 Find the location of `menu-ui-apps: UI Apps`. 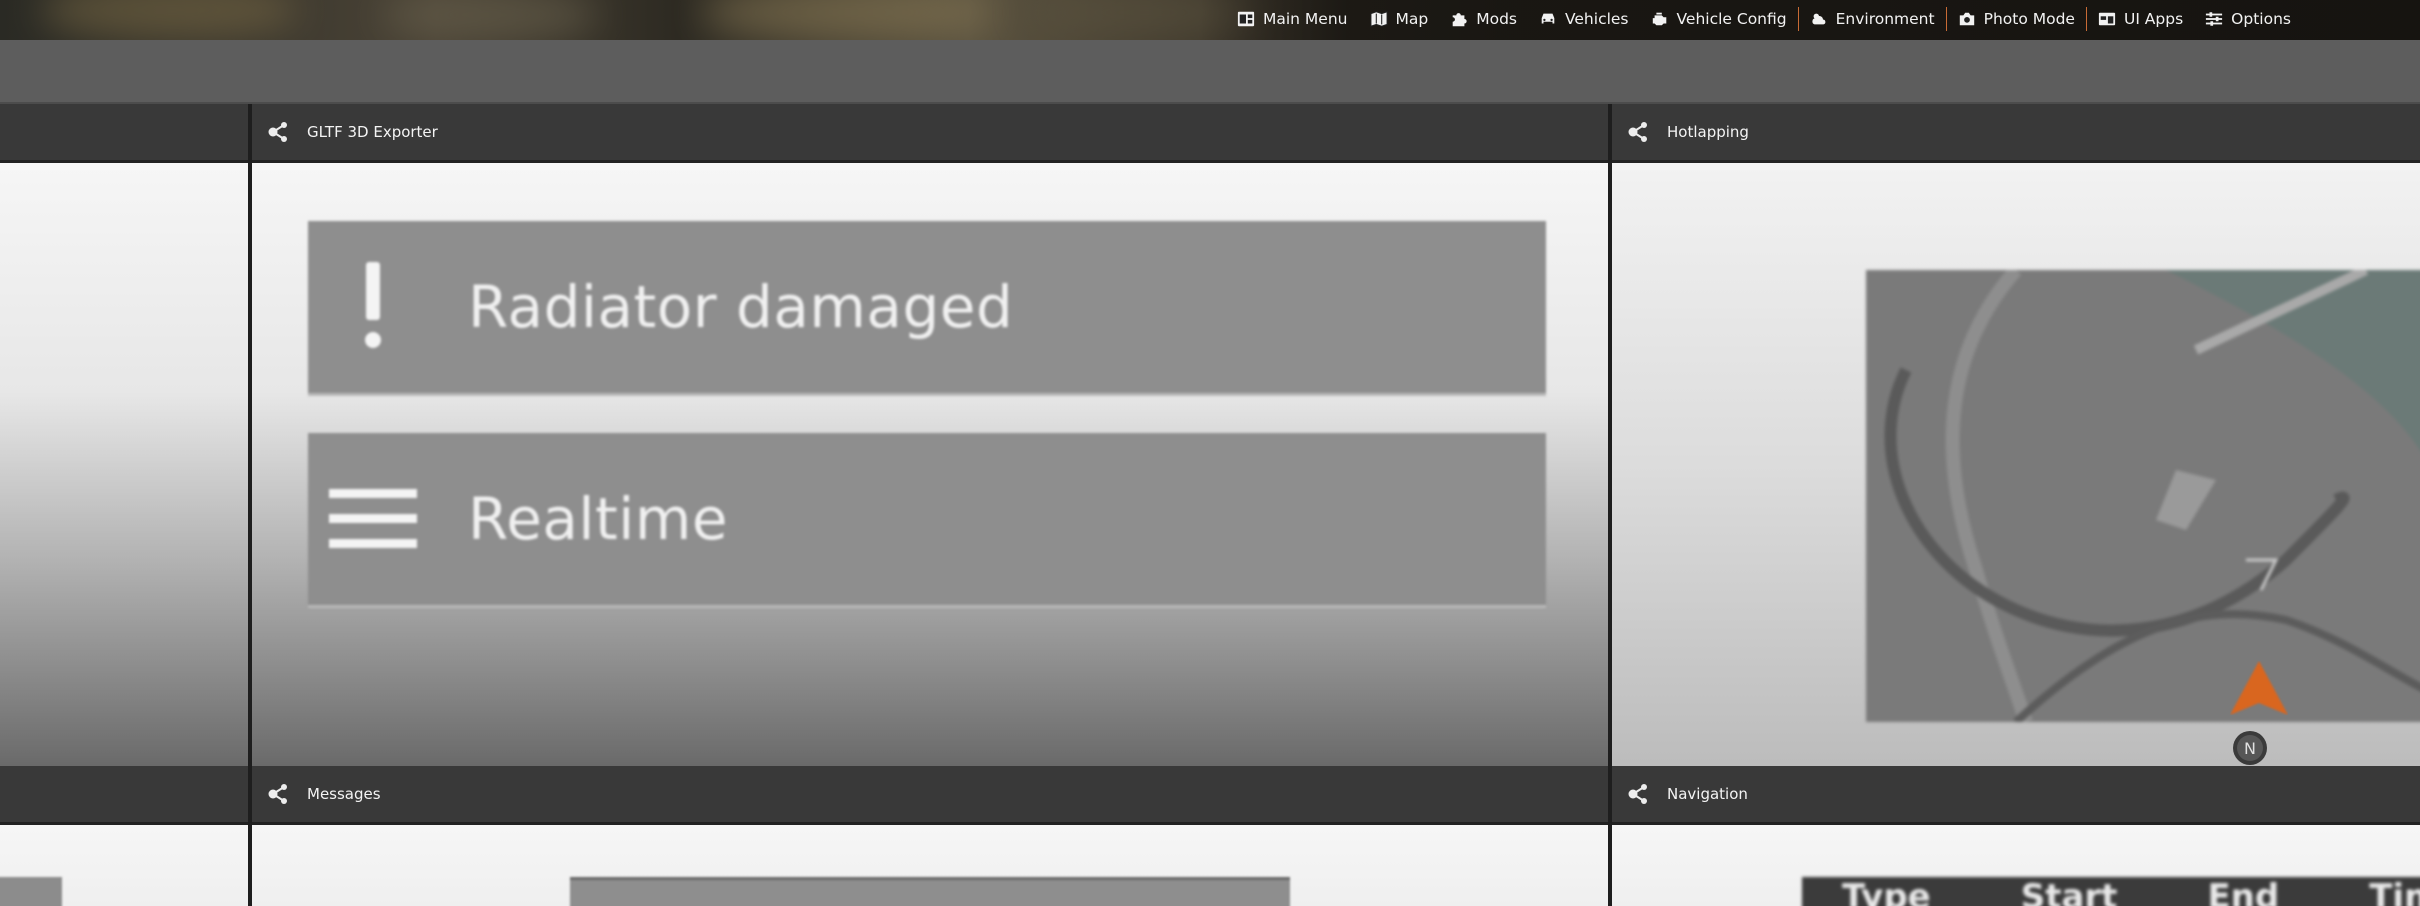

menu-ui-apps: UI Apps is located at coordinates (2140, 19).